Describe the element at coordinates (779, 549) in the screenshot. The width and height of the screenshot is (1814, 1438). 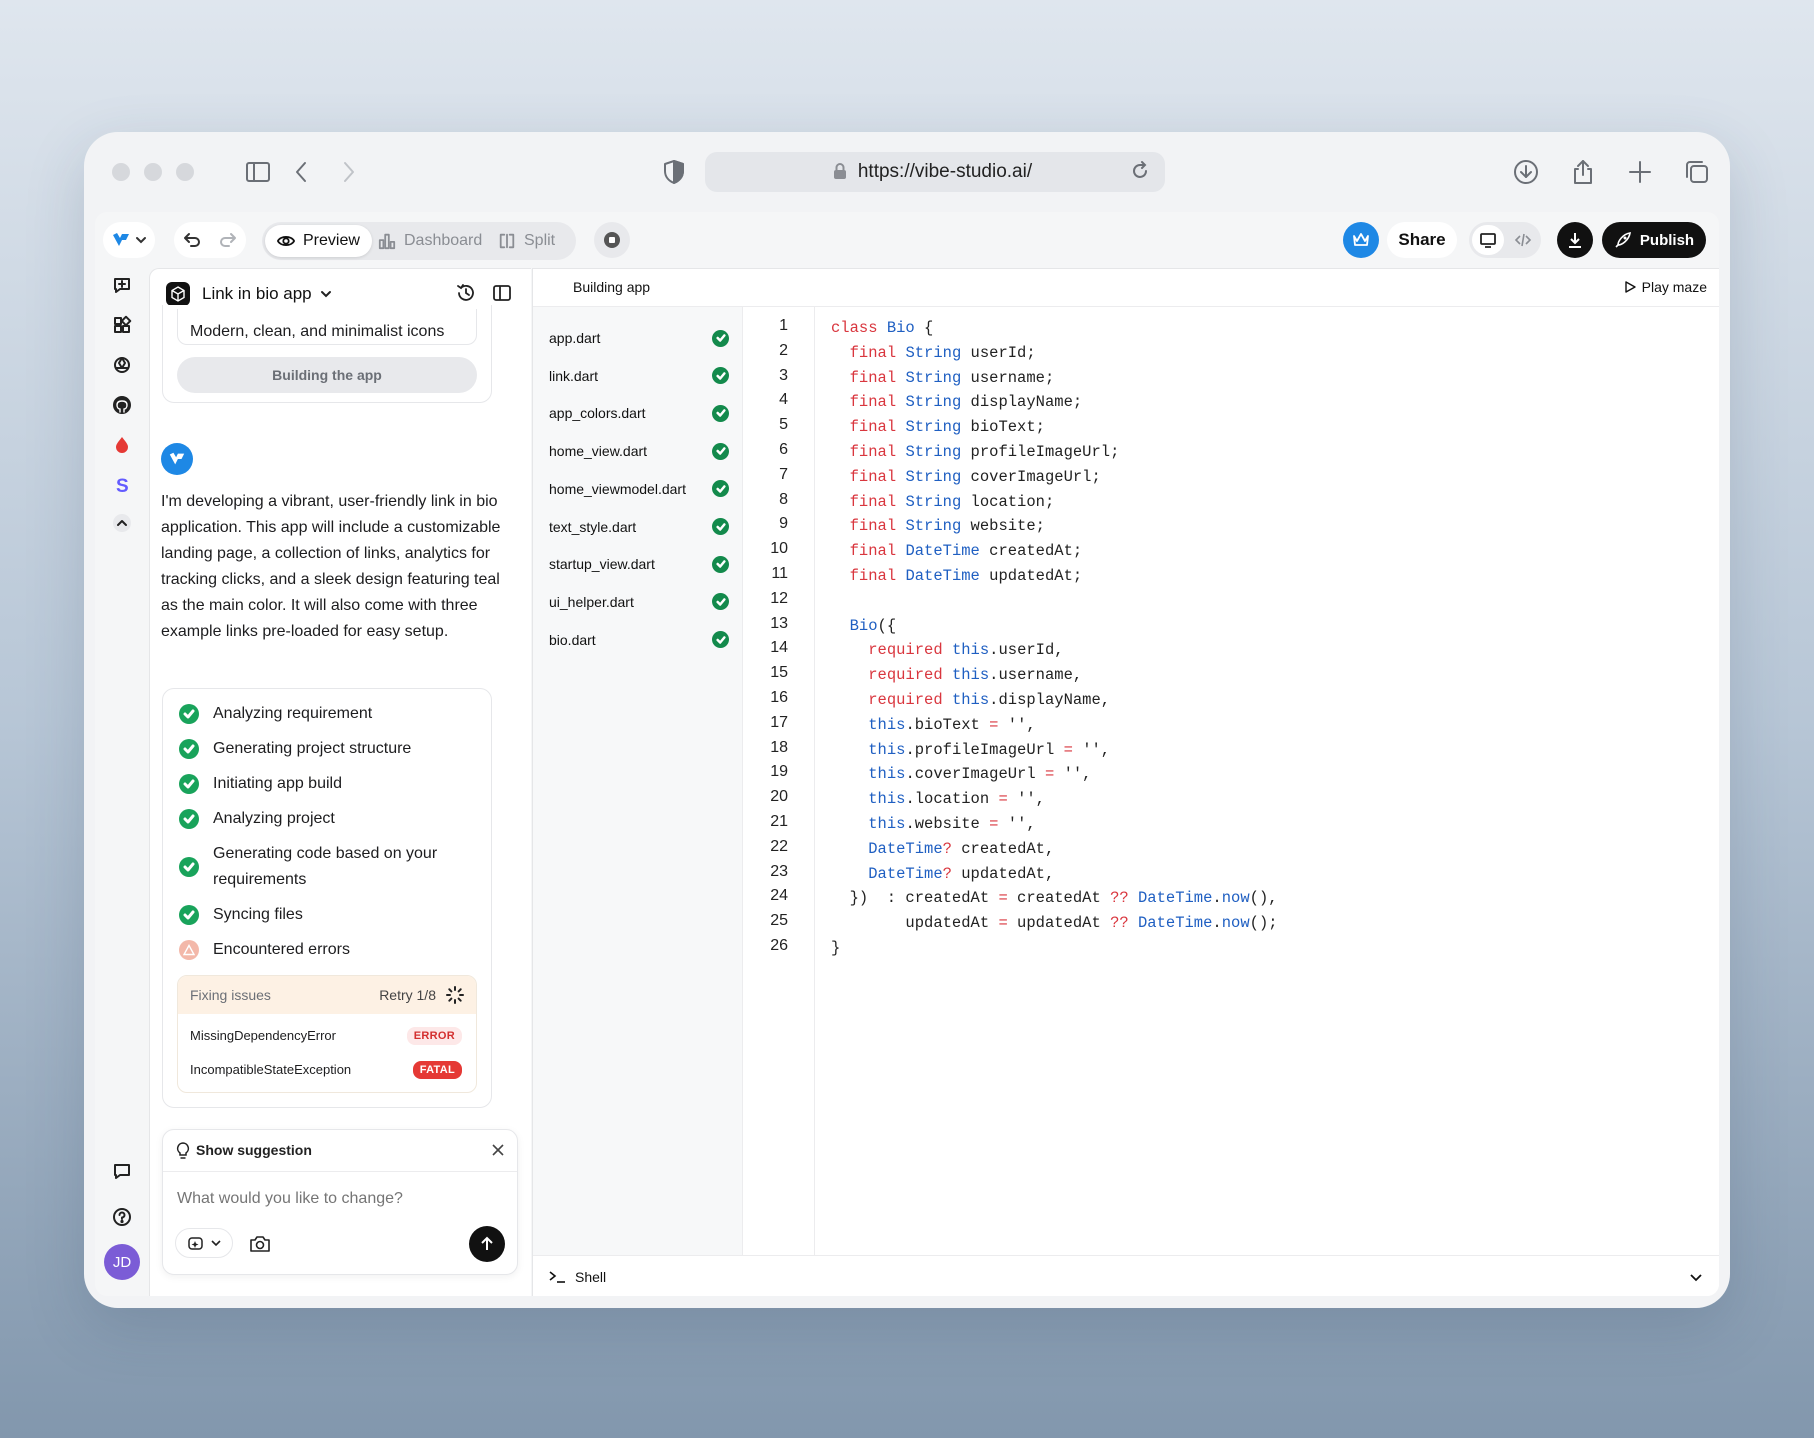
I see `line-number: 10` at that location.